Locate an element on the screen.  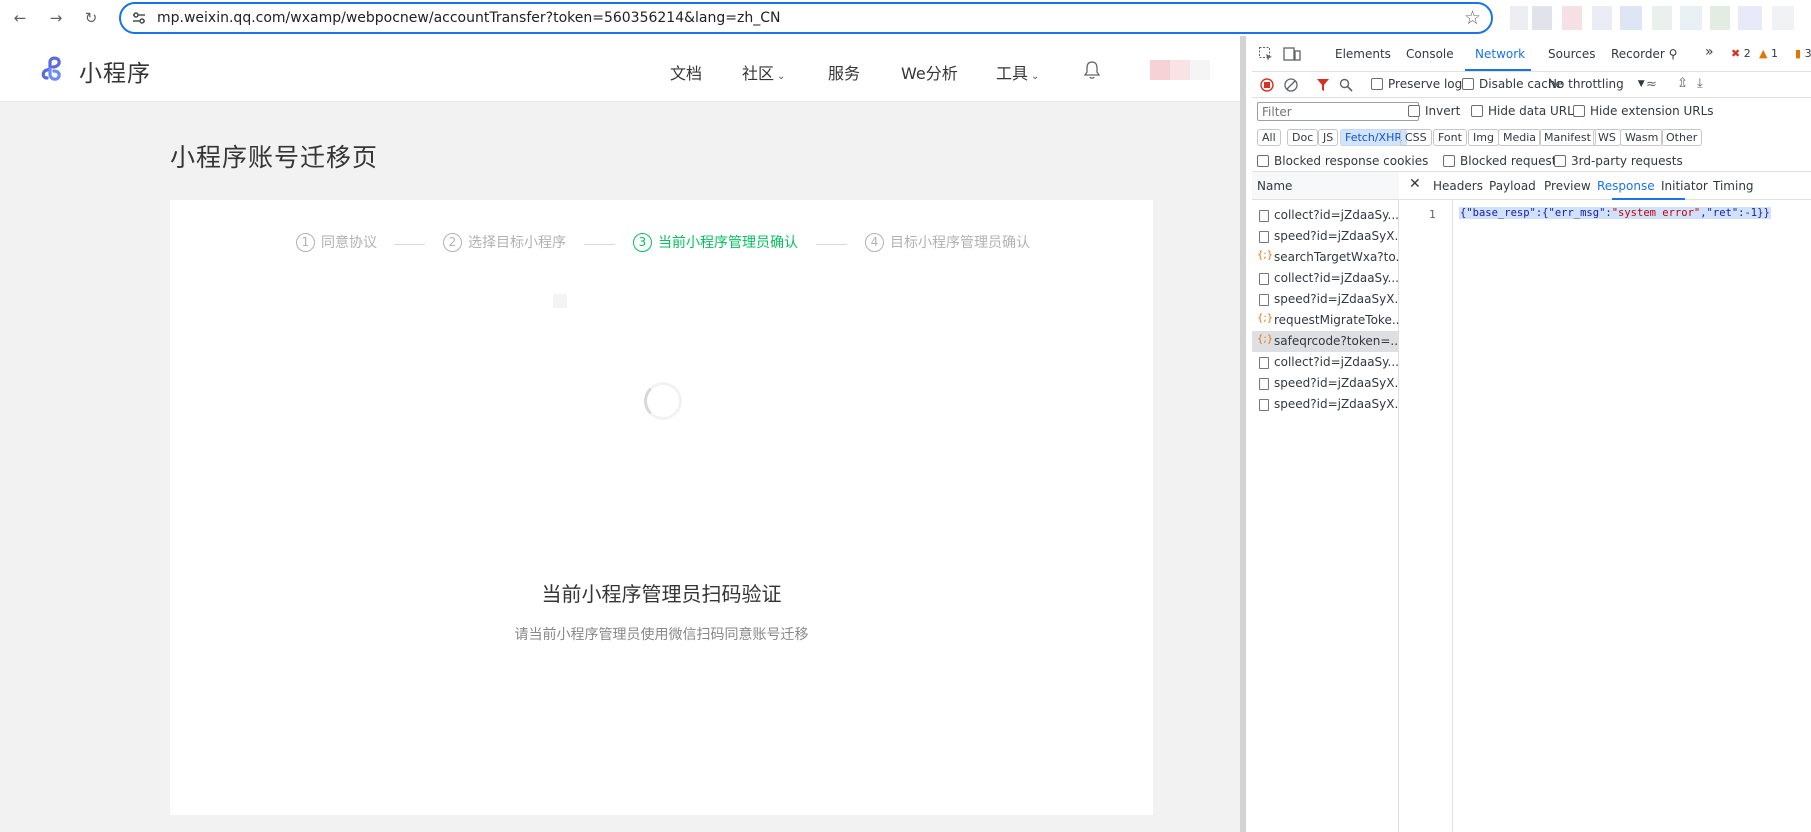
close-detail-icon: ✕ is located at coordinates (1415, 184).